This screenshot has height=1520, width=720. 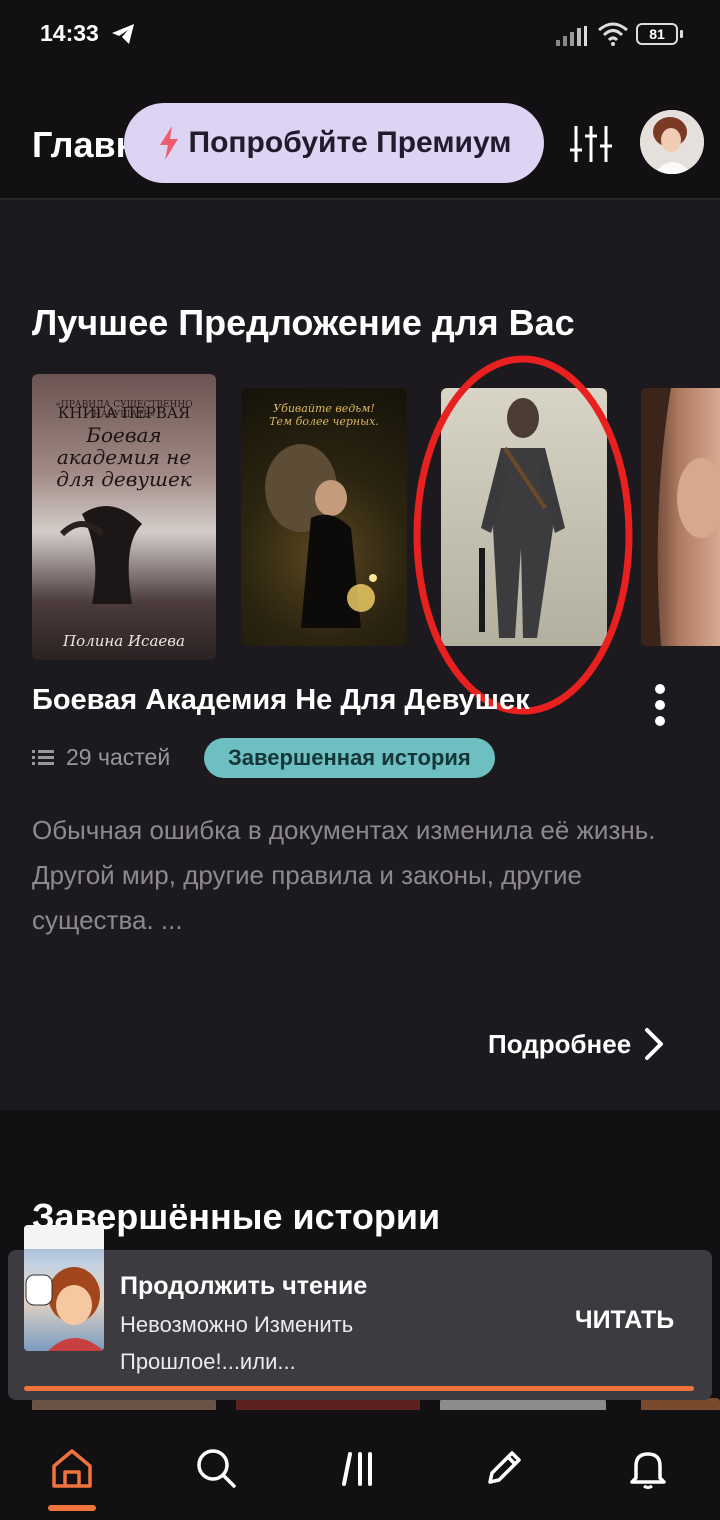 I want to click on user-avatar, so click(x=672, y=142).